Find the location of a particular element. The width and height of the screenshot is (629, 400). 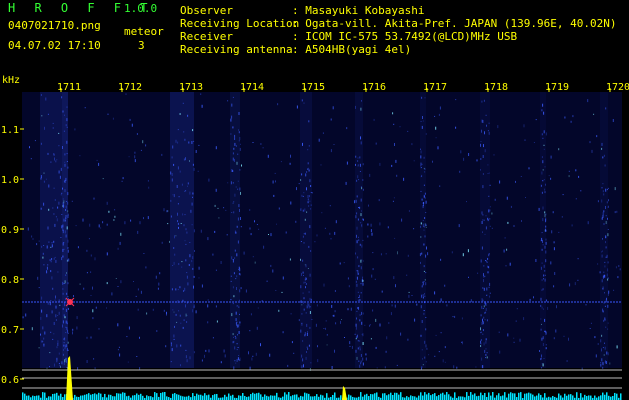

y-tick-label: 0.9 is located at coordinates (10, 230).